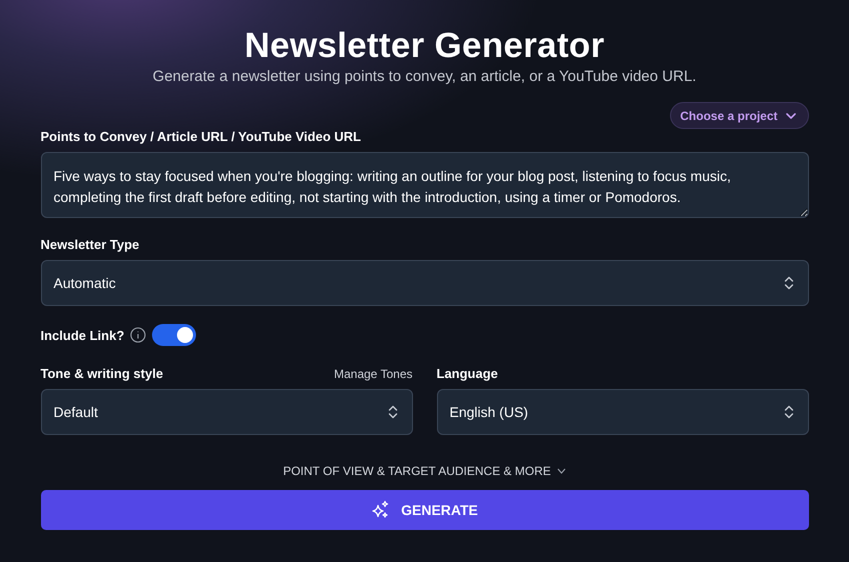  I want to click on generate-button: GENERATE, so click(424, 510).